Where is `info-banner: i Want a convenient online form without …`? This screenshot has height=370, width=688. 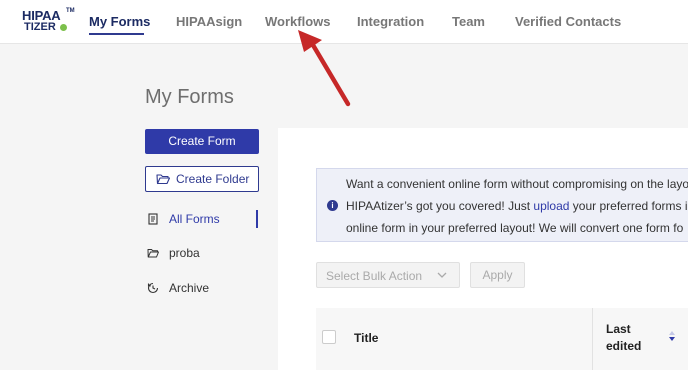 info-banner: i Want a convenient online form without … is located at coordinates (502, 205).